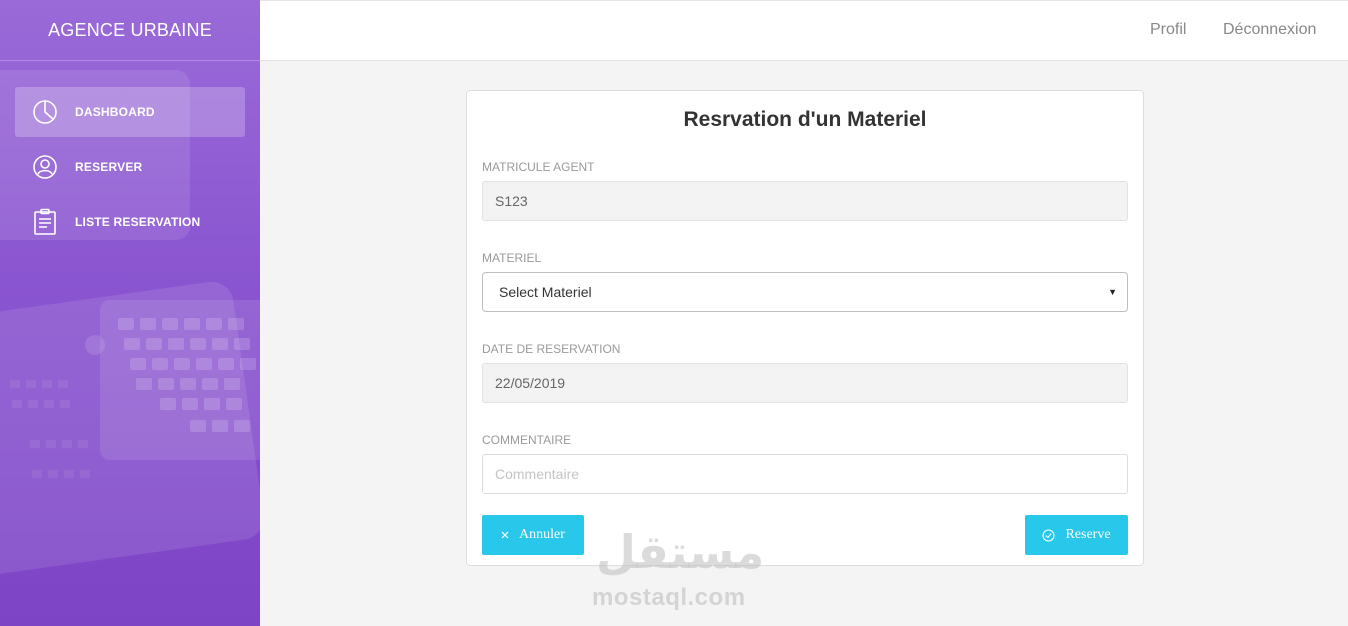 This screenshot has width=1348, height=626. Describe the element at coordinates (527, 440) in the screenshot. I see `commentaire-label: COMMENTAIRE` at that location.